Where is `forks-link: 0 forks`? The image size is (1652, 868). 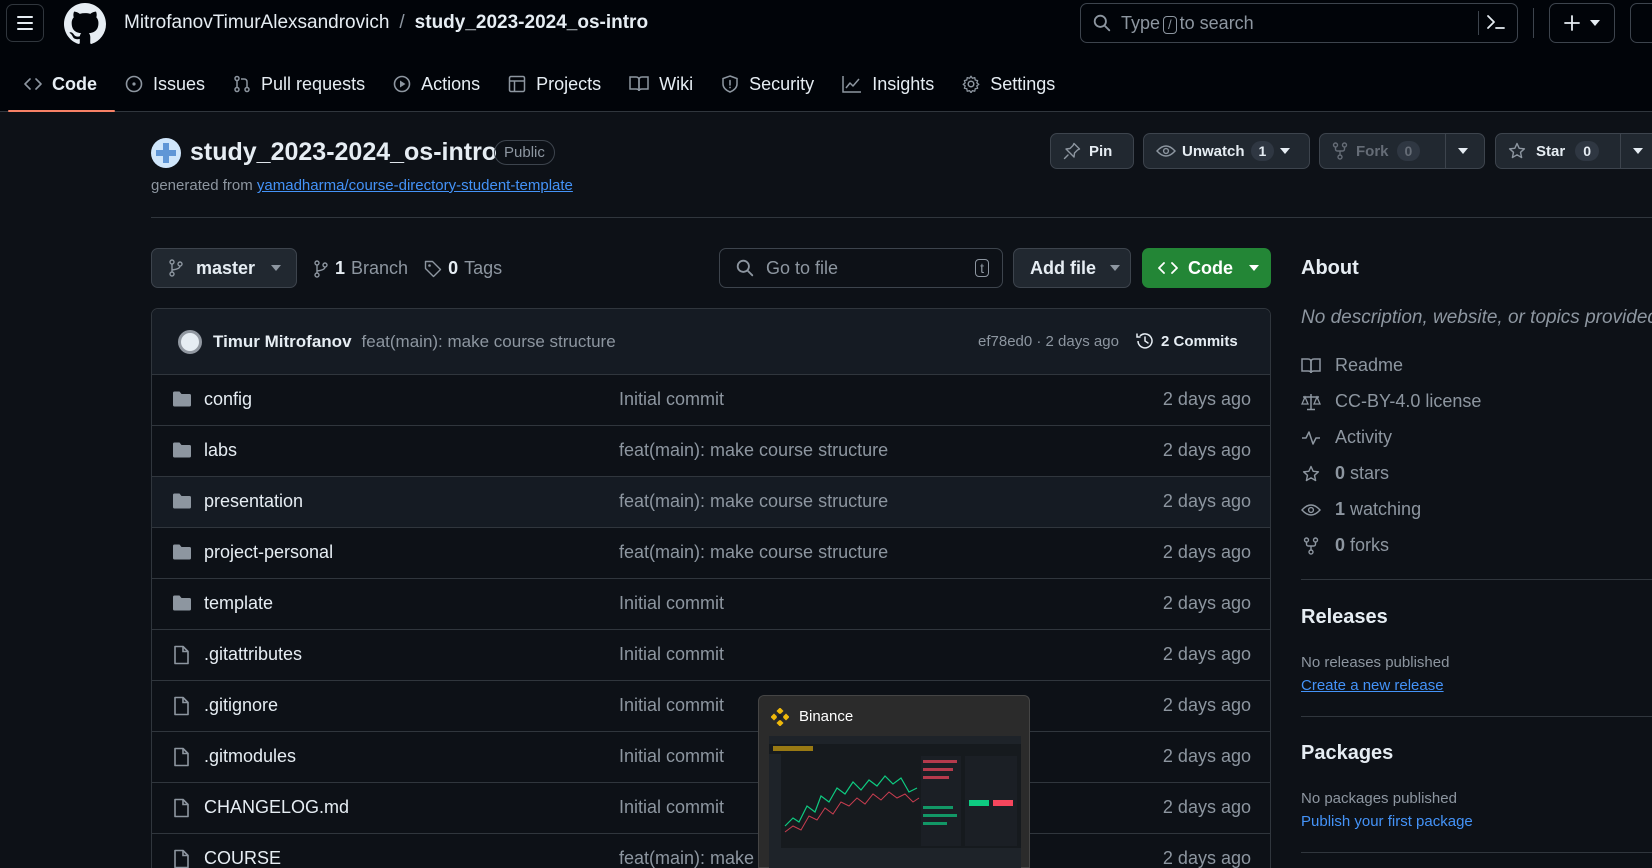
forks-link: 0 forks is located at coordinates (1345, 545).